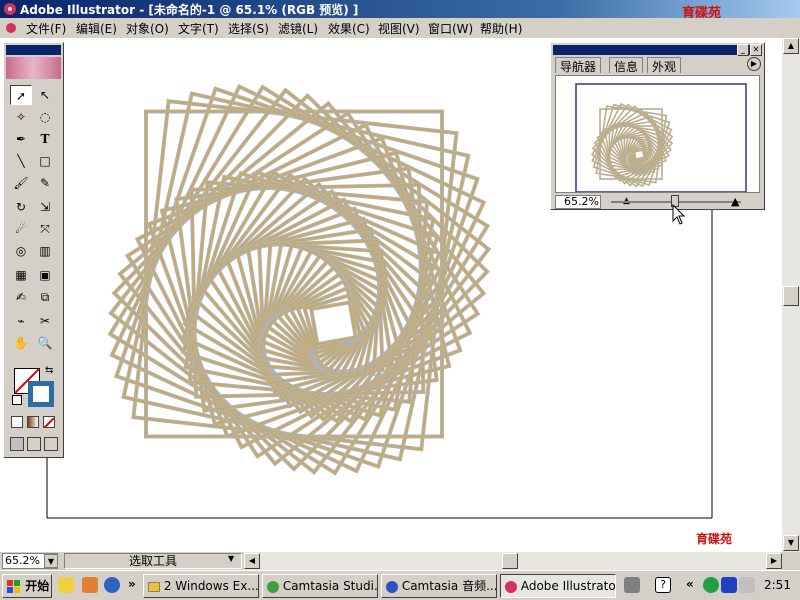  Describe the element at coordinates (349, 28) in the screenshot. I see `menu-effect: 效果(C)` at that location.